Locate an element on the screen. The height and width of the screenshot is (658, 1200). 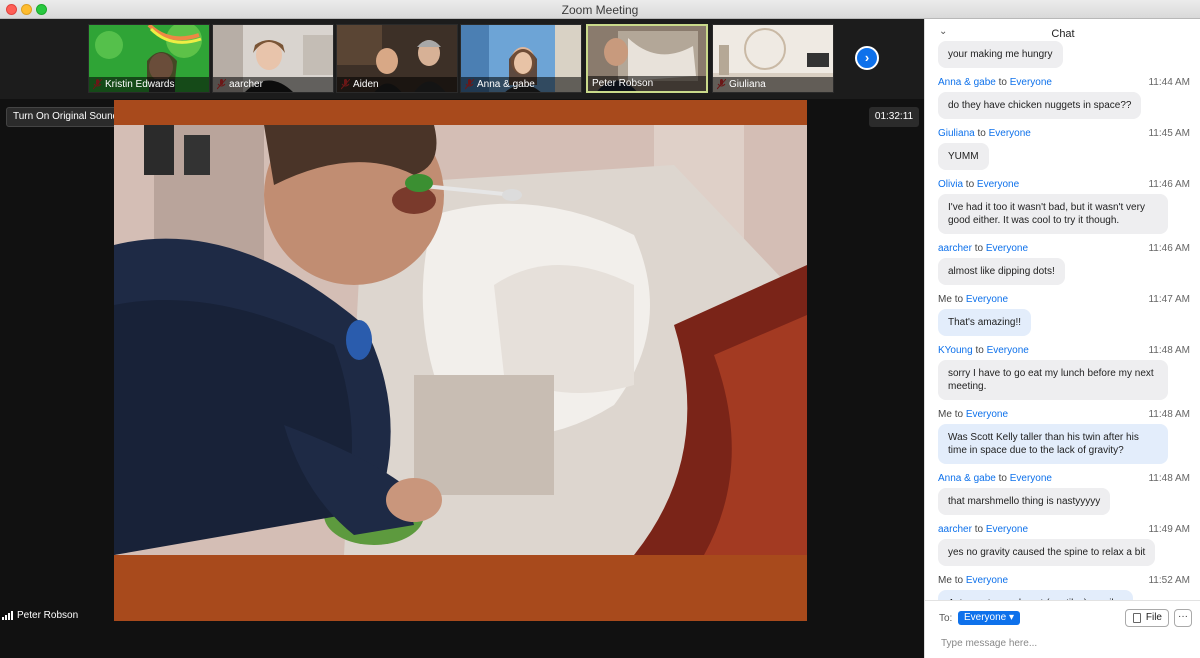
message-sender: KYoung is located at coordinates (955, 350).